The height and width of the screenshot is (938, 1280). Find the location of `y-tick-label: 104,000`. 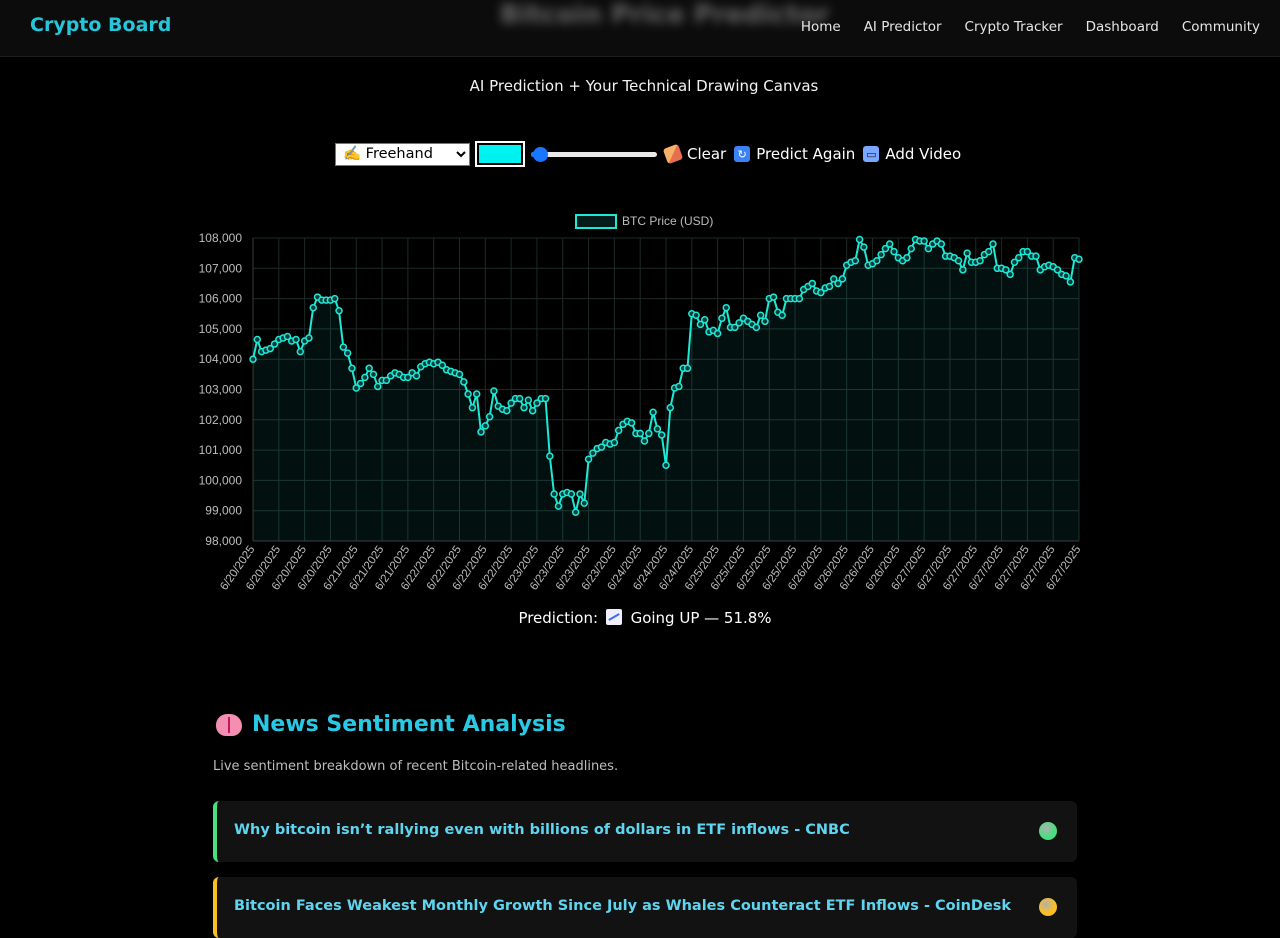

y-tick-label: 104,000 is located at coordinates (221, 359).